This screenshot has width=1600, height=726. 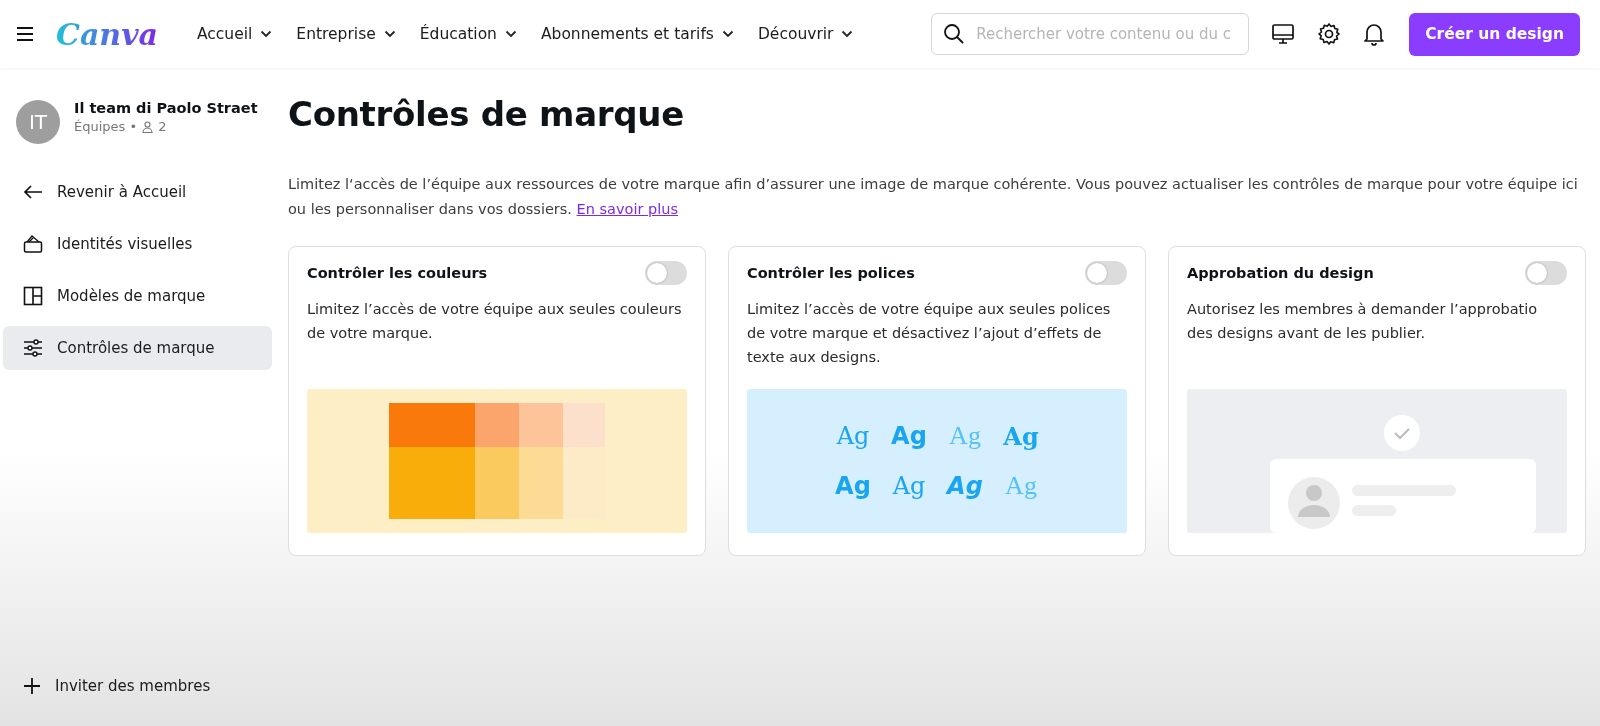 I want to click on sidebar-item: Contrôles de marque, so click(x=137, y=348).